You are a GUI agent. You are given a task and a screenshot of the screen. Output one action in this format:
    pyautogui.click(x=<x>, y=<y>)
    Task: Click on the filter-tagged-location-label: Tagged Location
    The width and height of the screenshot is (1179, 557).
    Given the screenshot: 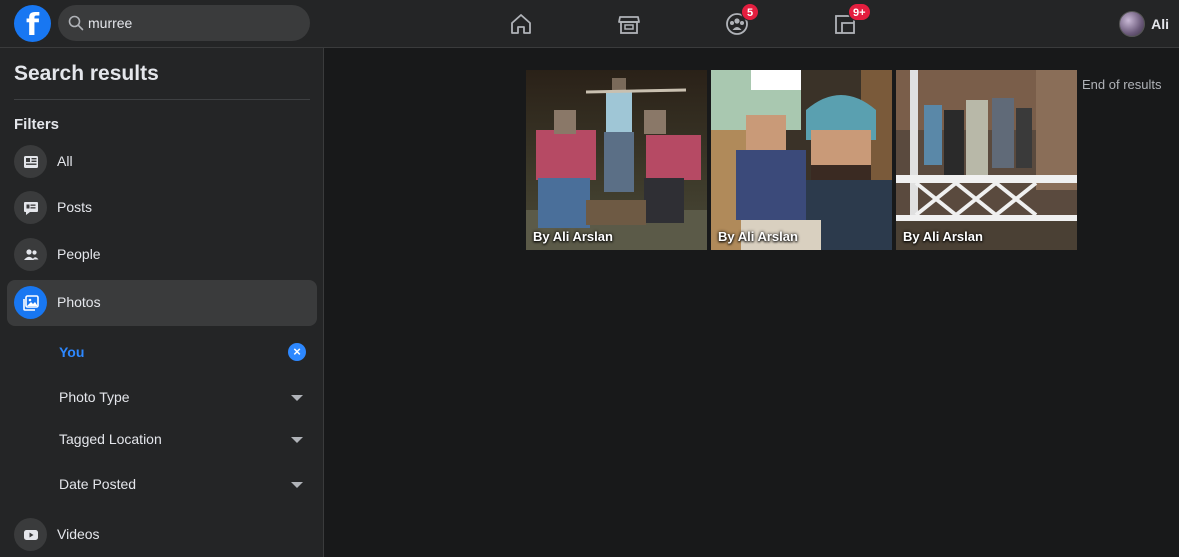 What is the action you would take?
    pyautogui.click(x=110, y=439)
    